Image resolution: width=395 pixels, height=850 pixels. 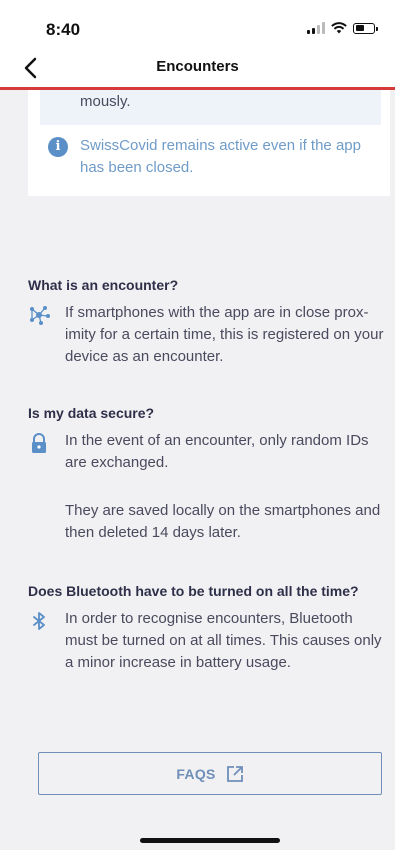 What do you see at coordinates (63, 29) in the screenshot?
I see `status-time: 8:40` at bounding box center [63, 29].